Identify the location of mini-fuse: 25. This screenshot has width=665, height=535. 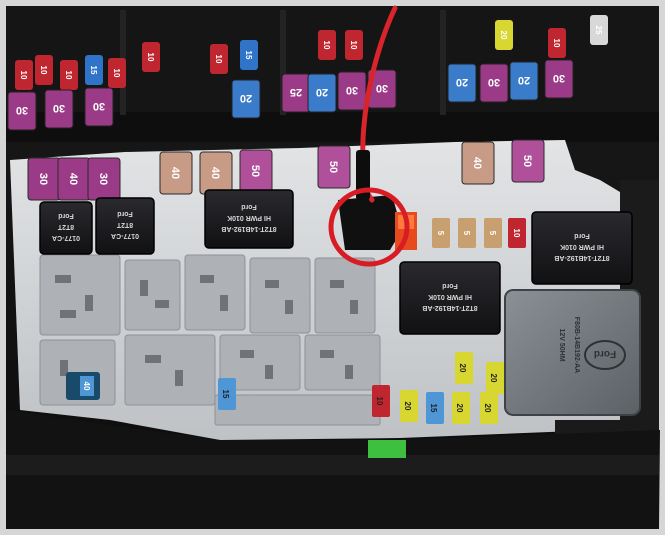
(599, 30).